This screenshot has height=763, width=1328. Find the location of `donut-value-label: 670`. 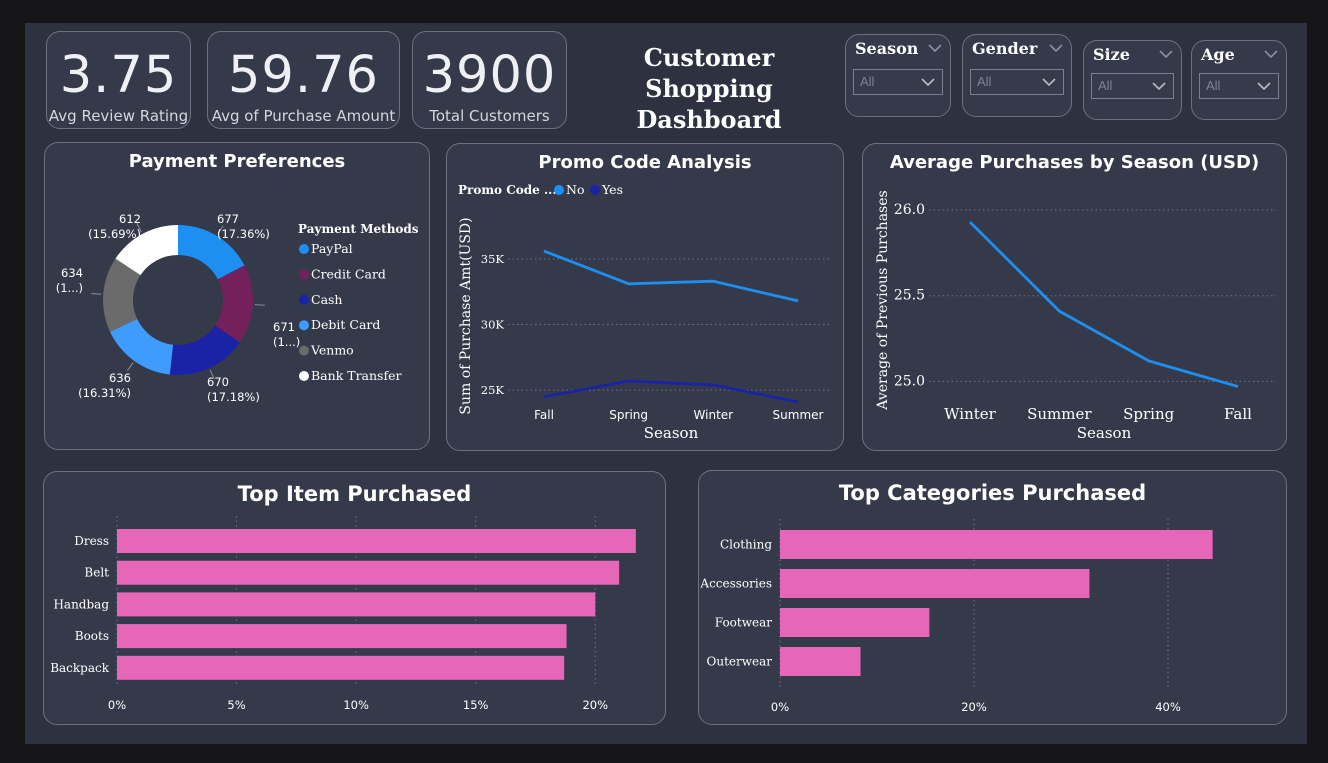

donut-value-label: 670 is located at coordinates (218, 382).